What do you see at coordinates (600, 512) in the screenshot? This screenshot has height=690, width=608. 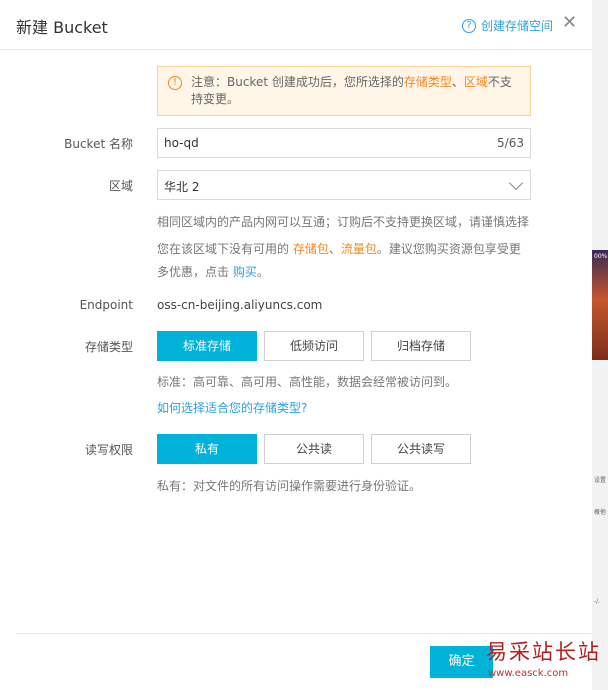 I see `background-text-2: 概他` at bounding box center [600, 512].